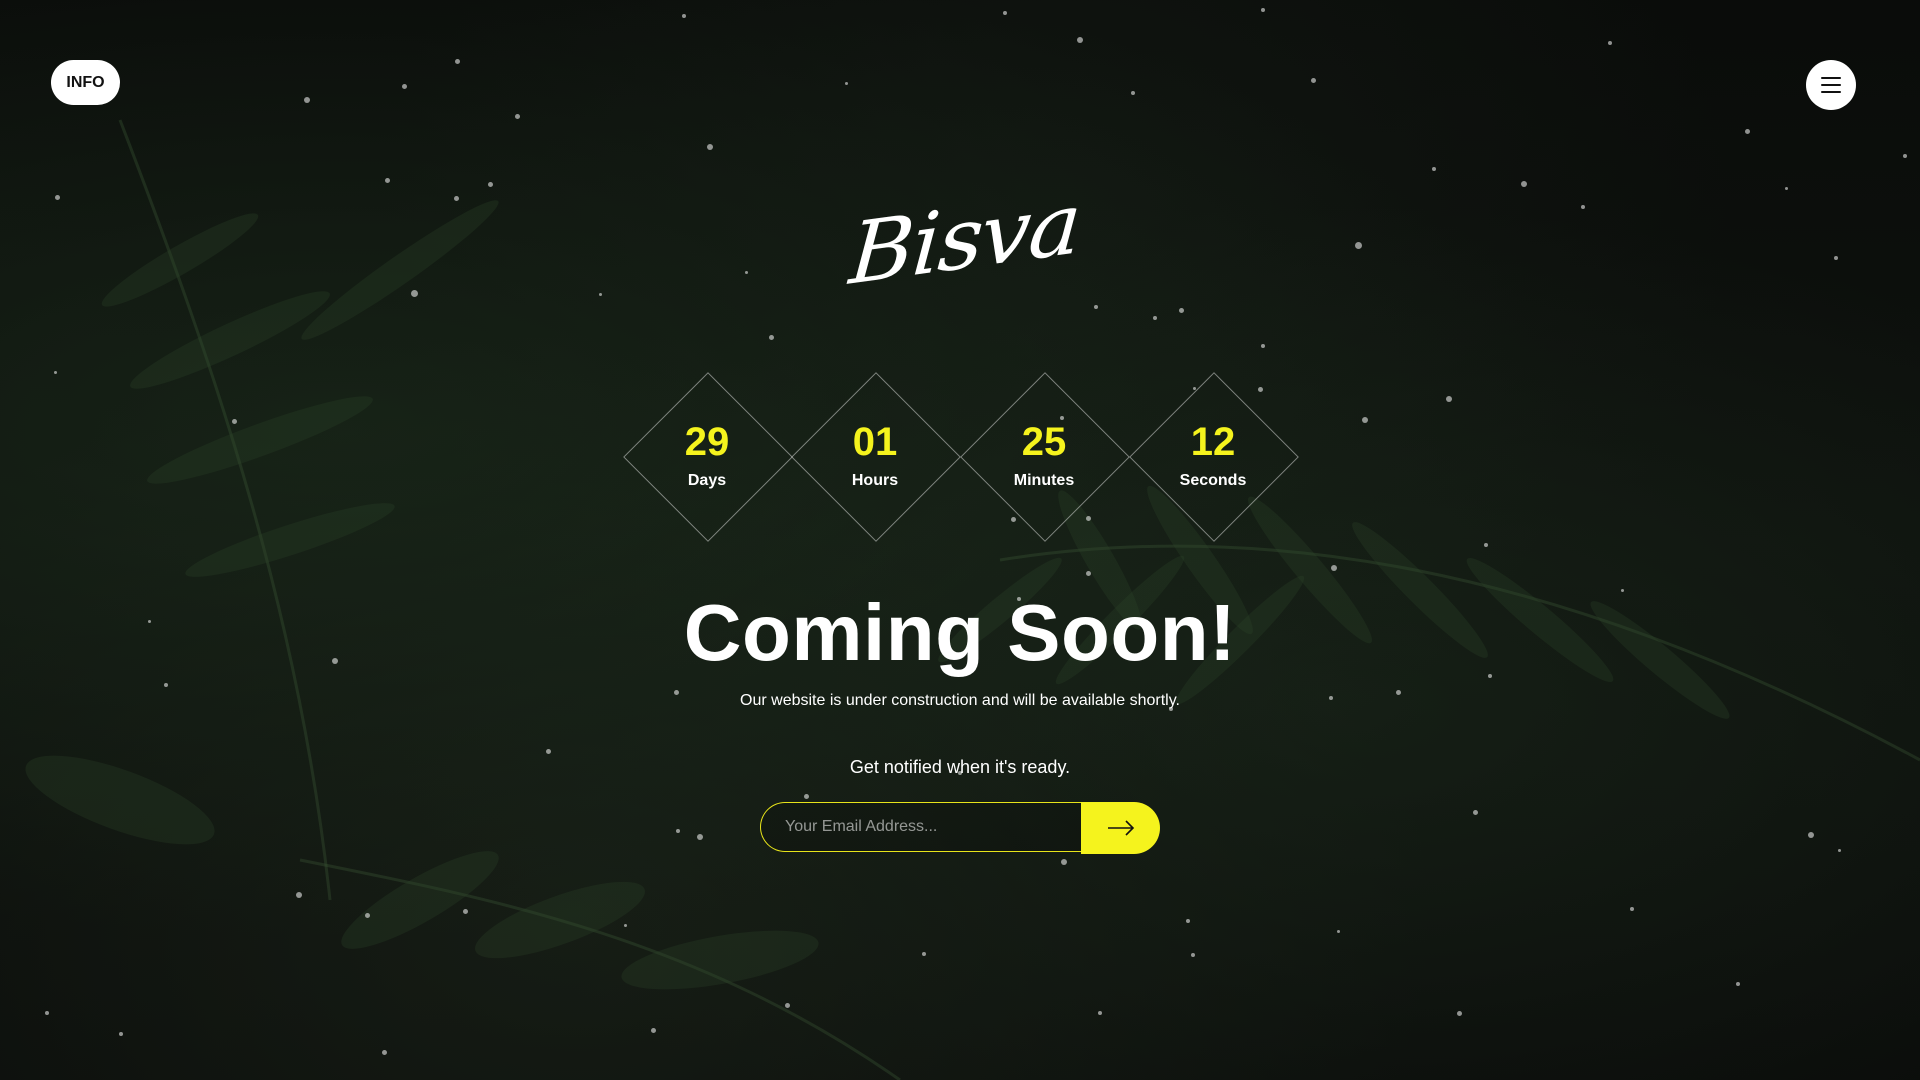  I want to click on countdown-value: 29, so click(707, 442).